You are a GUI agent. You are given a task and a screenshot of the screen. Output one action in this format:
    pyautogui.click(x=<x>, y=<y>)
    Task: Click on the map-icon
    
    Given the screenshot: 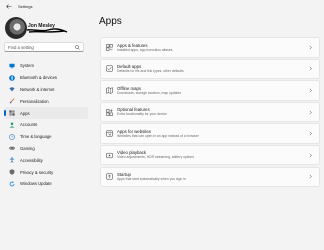 What is the action you would take?
    pyautogui.click(x=109, y=90)
    